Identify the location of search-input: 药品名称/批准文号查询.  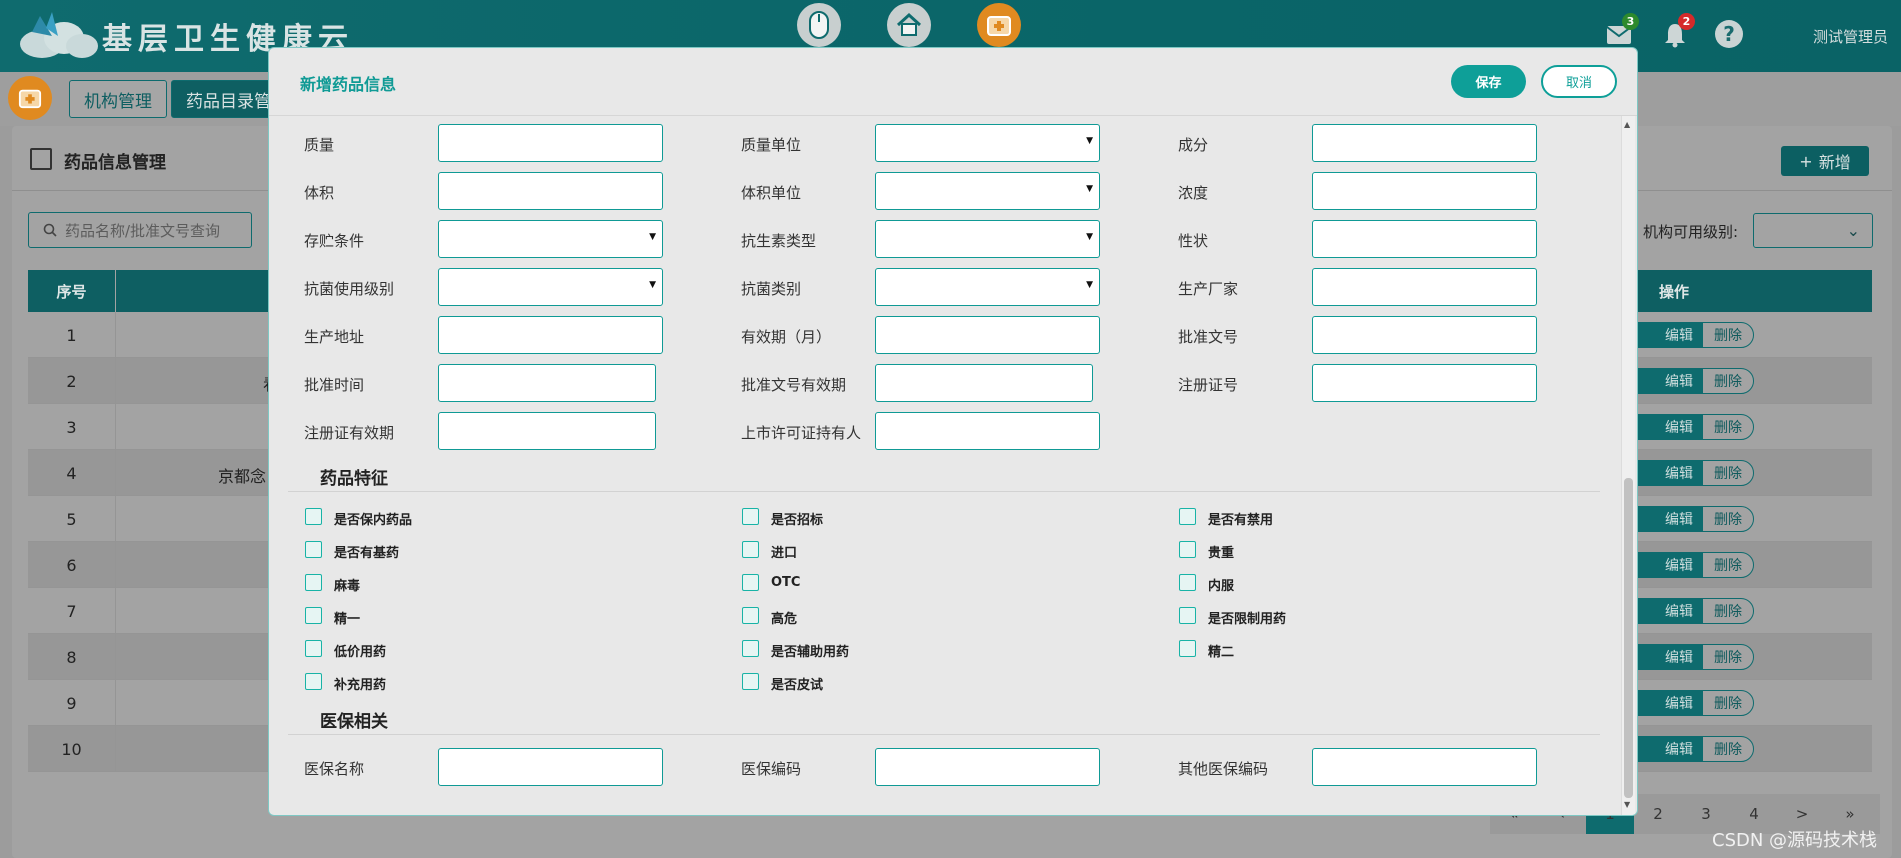
(140, 230).